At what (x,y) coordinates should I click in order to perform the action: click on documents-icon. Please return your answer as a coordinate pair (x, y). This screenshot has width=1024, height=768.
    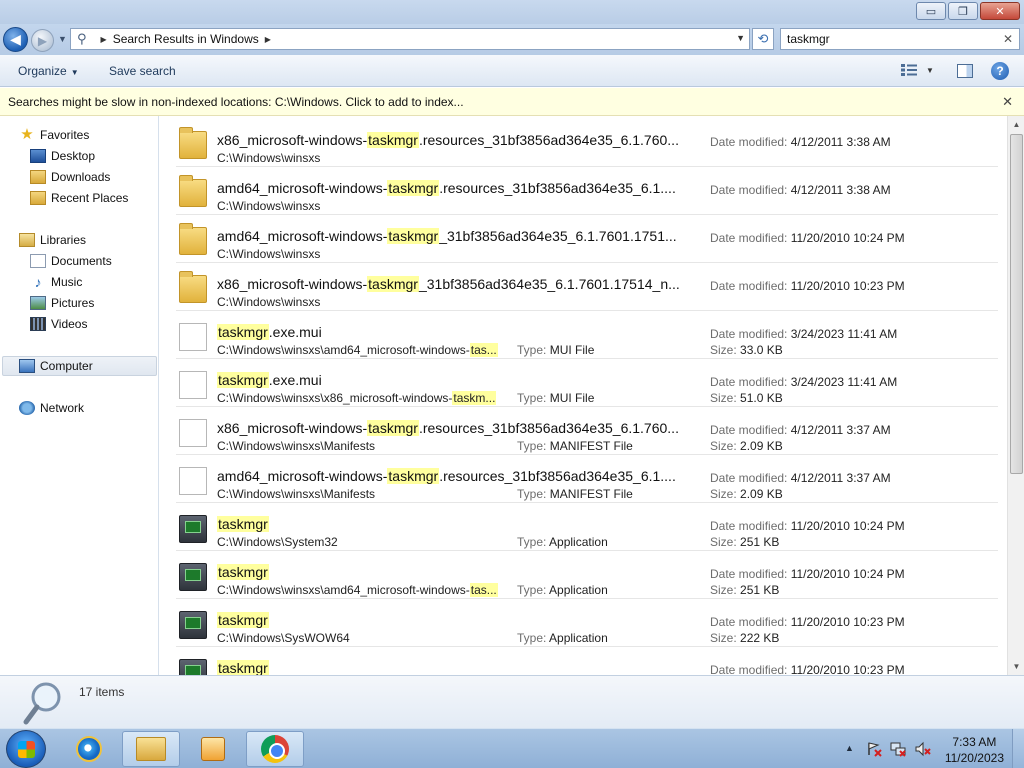
    Looking at the image, I should click on (38, 261).